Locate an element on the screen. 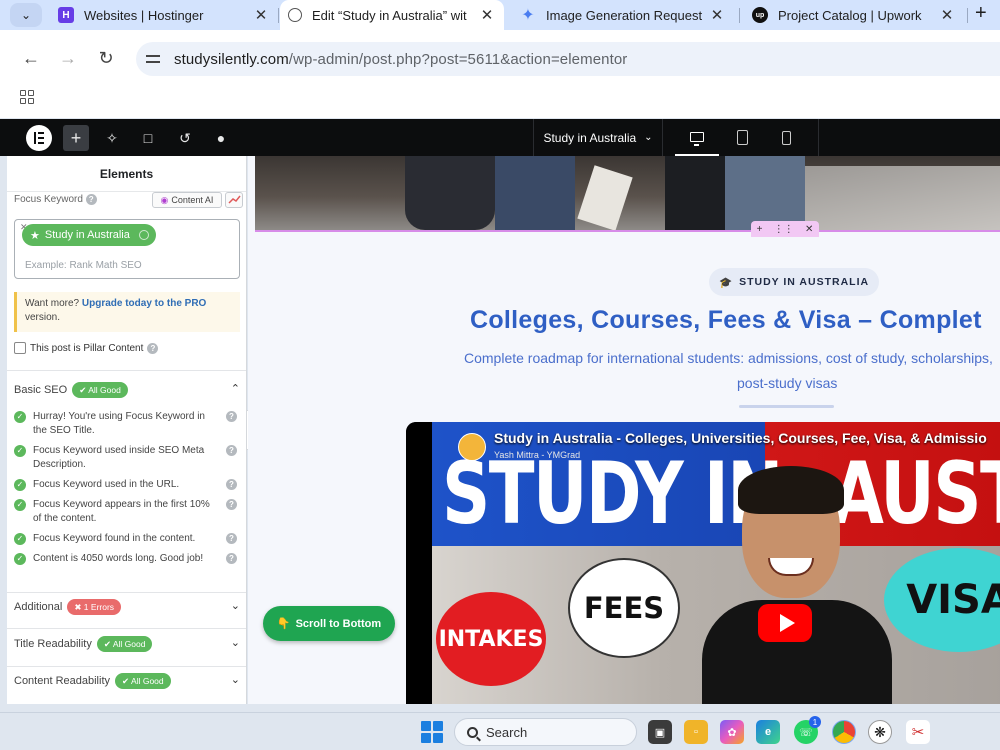  fees-bubble: FEES is located at coordinates (624, 608).